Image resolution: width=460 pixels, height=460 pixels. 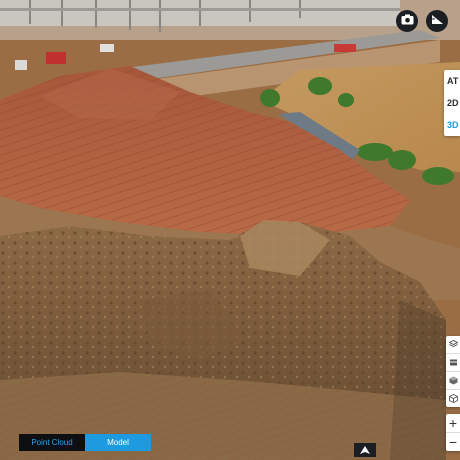 I want to click on measure-icon, so click(x=437, y=21).